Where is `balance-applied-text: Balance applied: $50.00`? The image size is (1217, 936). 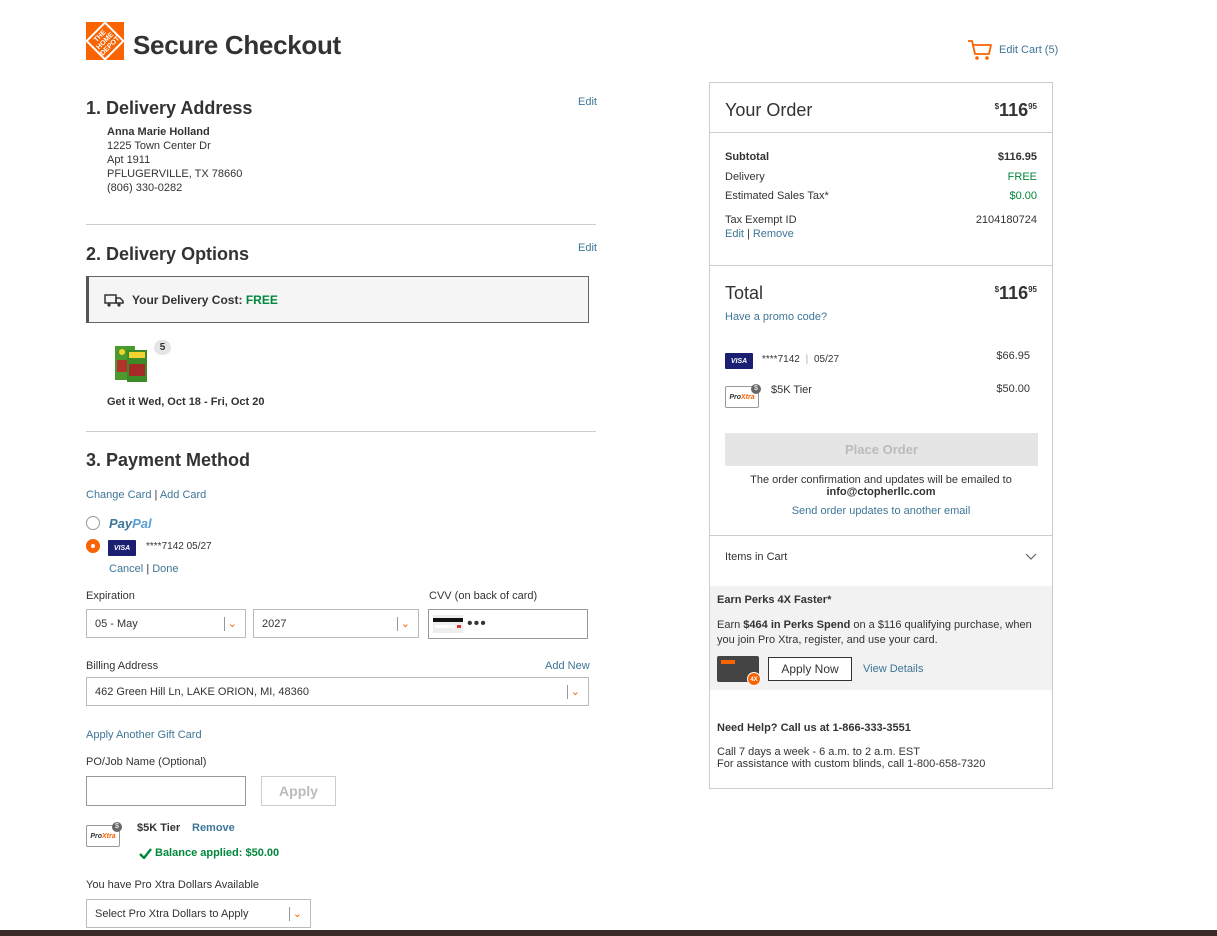
balance-applied-text: Balance applied: $50.00 is located at coordinates (217, 853).